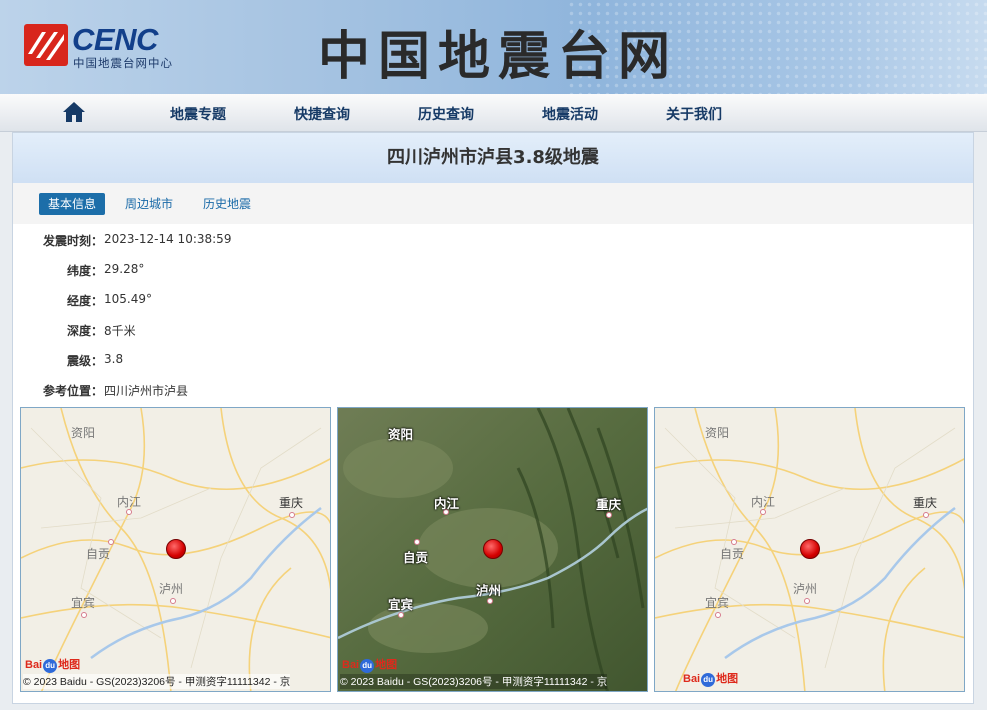  Describe the element at coordinates (213, 270) in the screenshot. I see `info-row-latitude: 纬度： 29.28°` at that location.